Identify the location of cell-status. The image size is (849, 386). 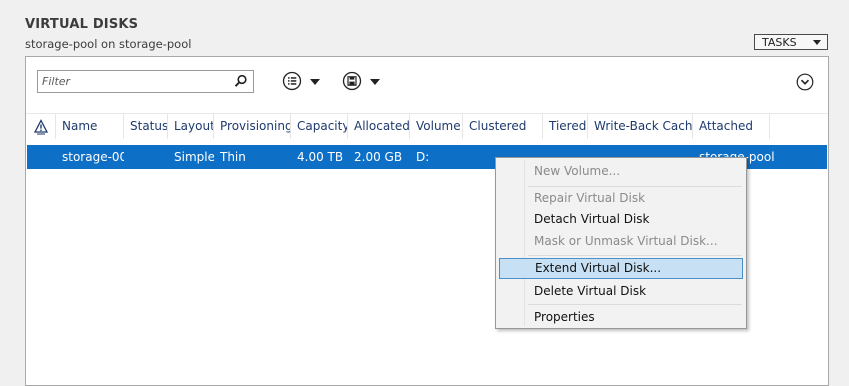
(146, 157).